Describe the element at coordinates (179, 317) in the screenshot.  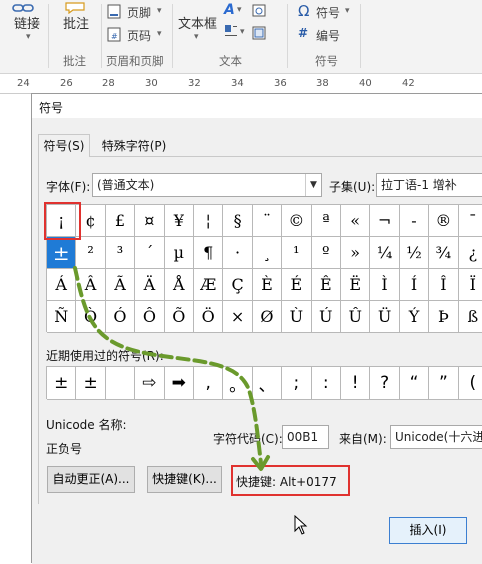
I see `symbol-cell: Õ` at that location.